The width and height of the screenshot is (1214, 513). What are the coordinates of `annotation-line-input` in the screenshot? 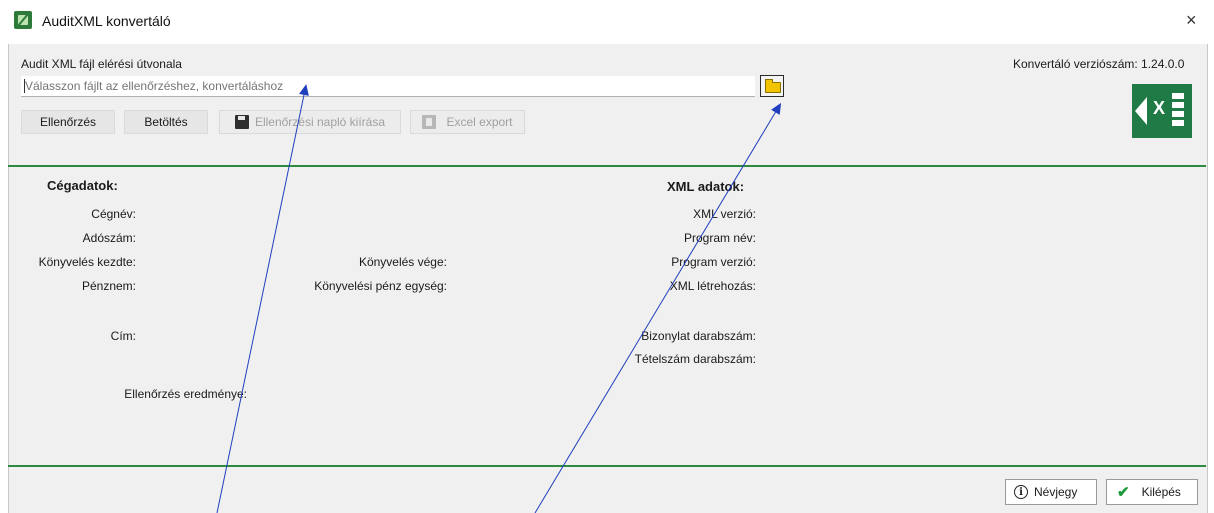 It's located at (261, 301).